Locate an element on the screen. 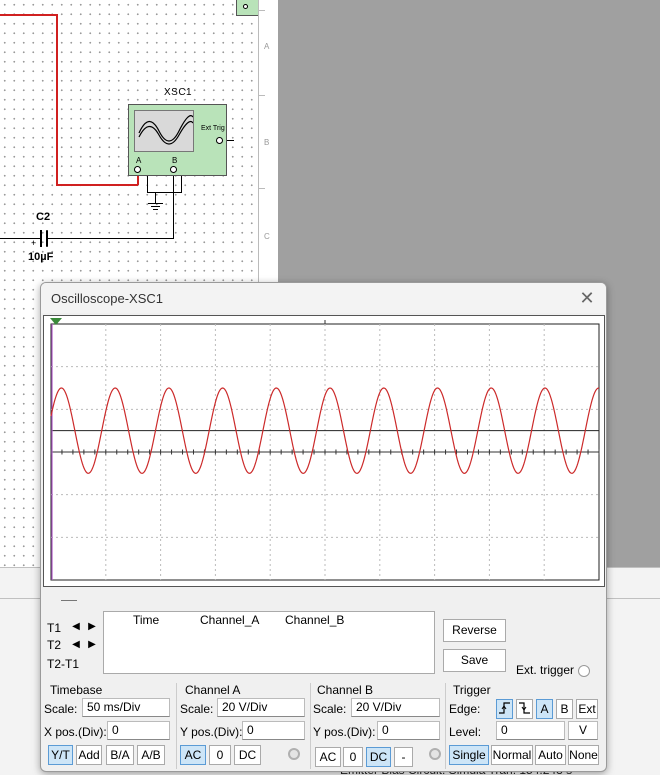 The height and width of the screenshot is (775, 660). window-title: Oscilloscope-XSC1 is located at coordinates (107, 298).